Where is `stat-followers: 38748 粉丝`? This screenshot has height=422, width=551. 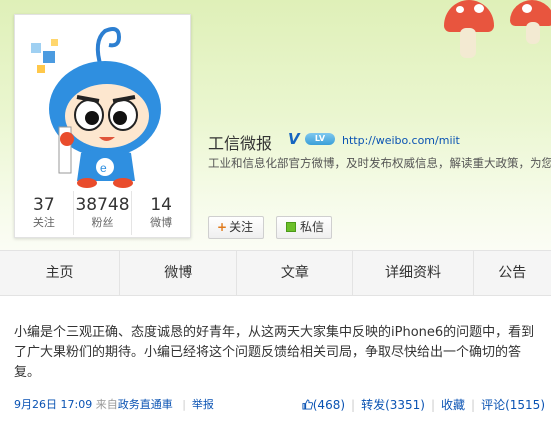 stat-followers: 38748 粉丝 is located at coordinates (103, 213).